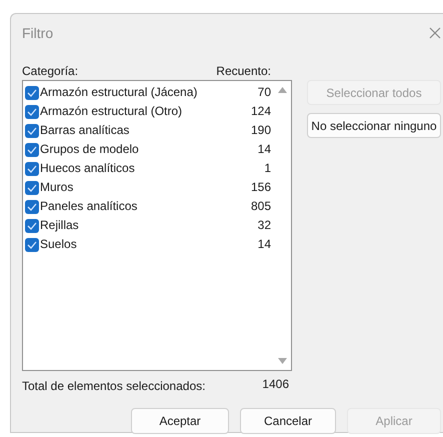  Describe the element at coordinates (374, 125) in the screenshot. I see `select-none-button: No seleccionar ninguno` at that location.